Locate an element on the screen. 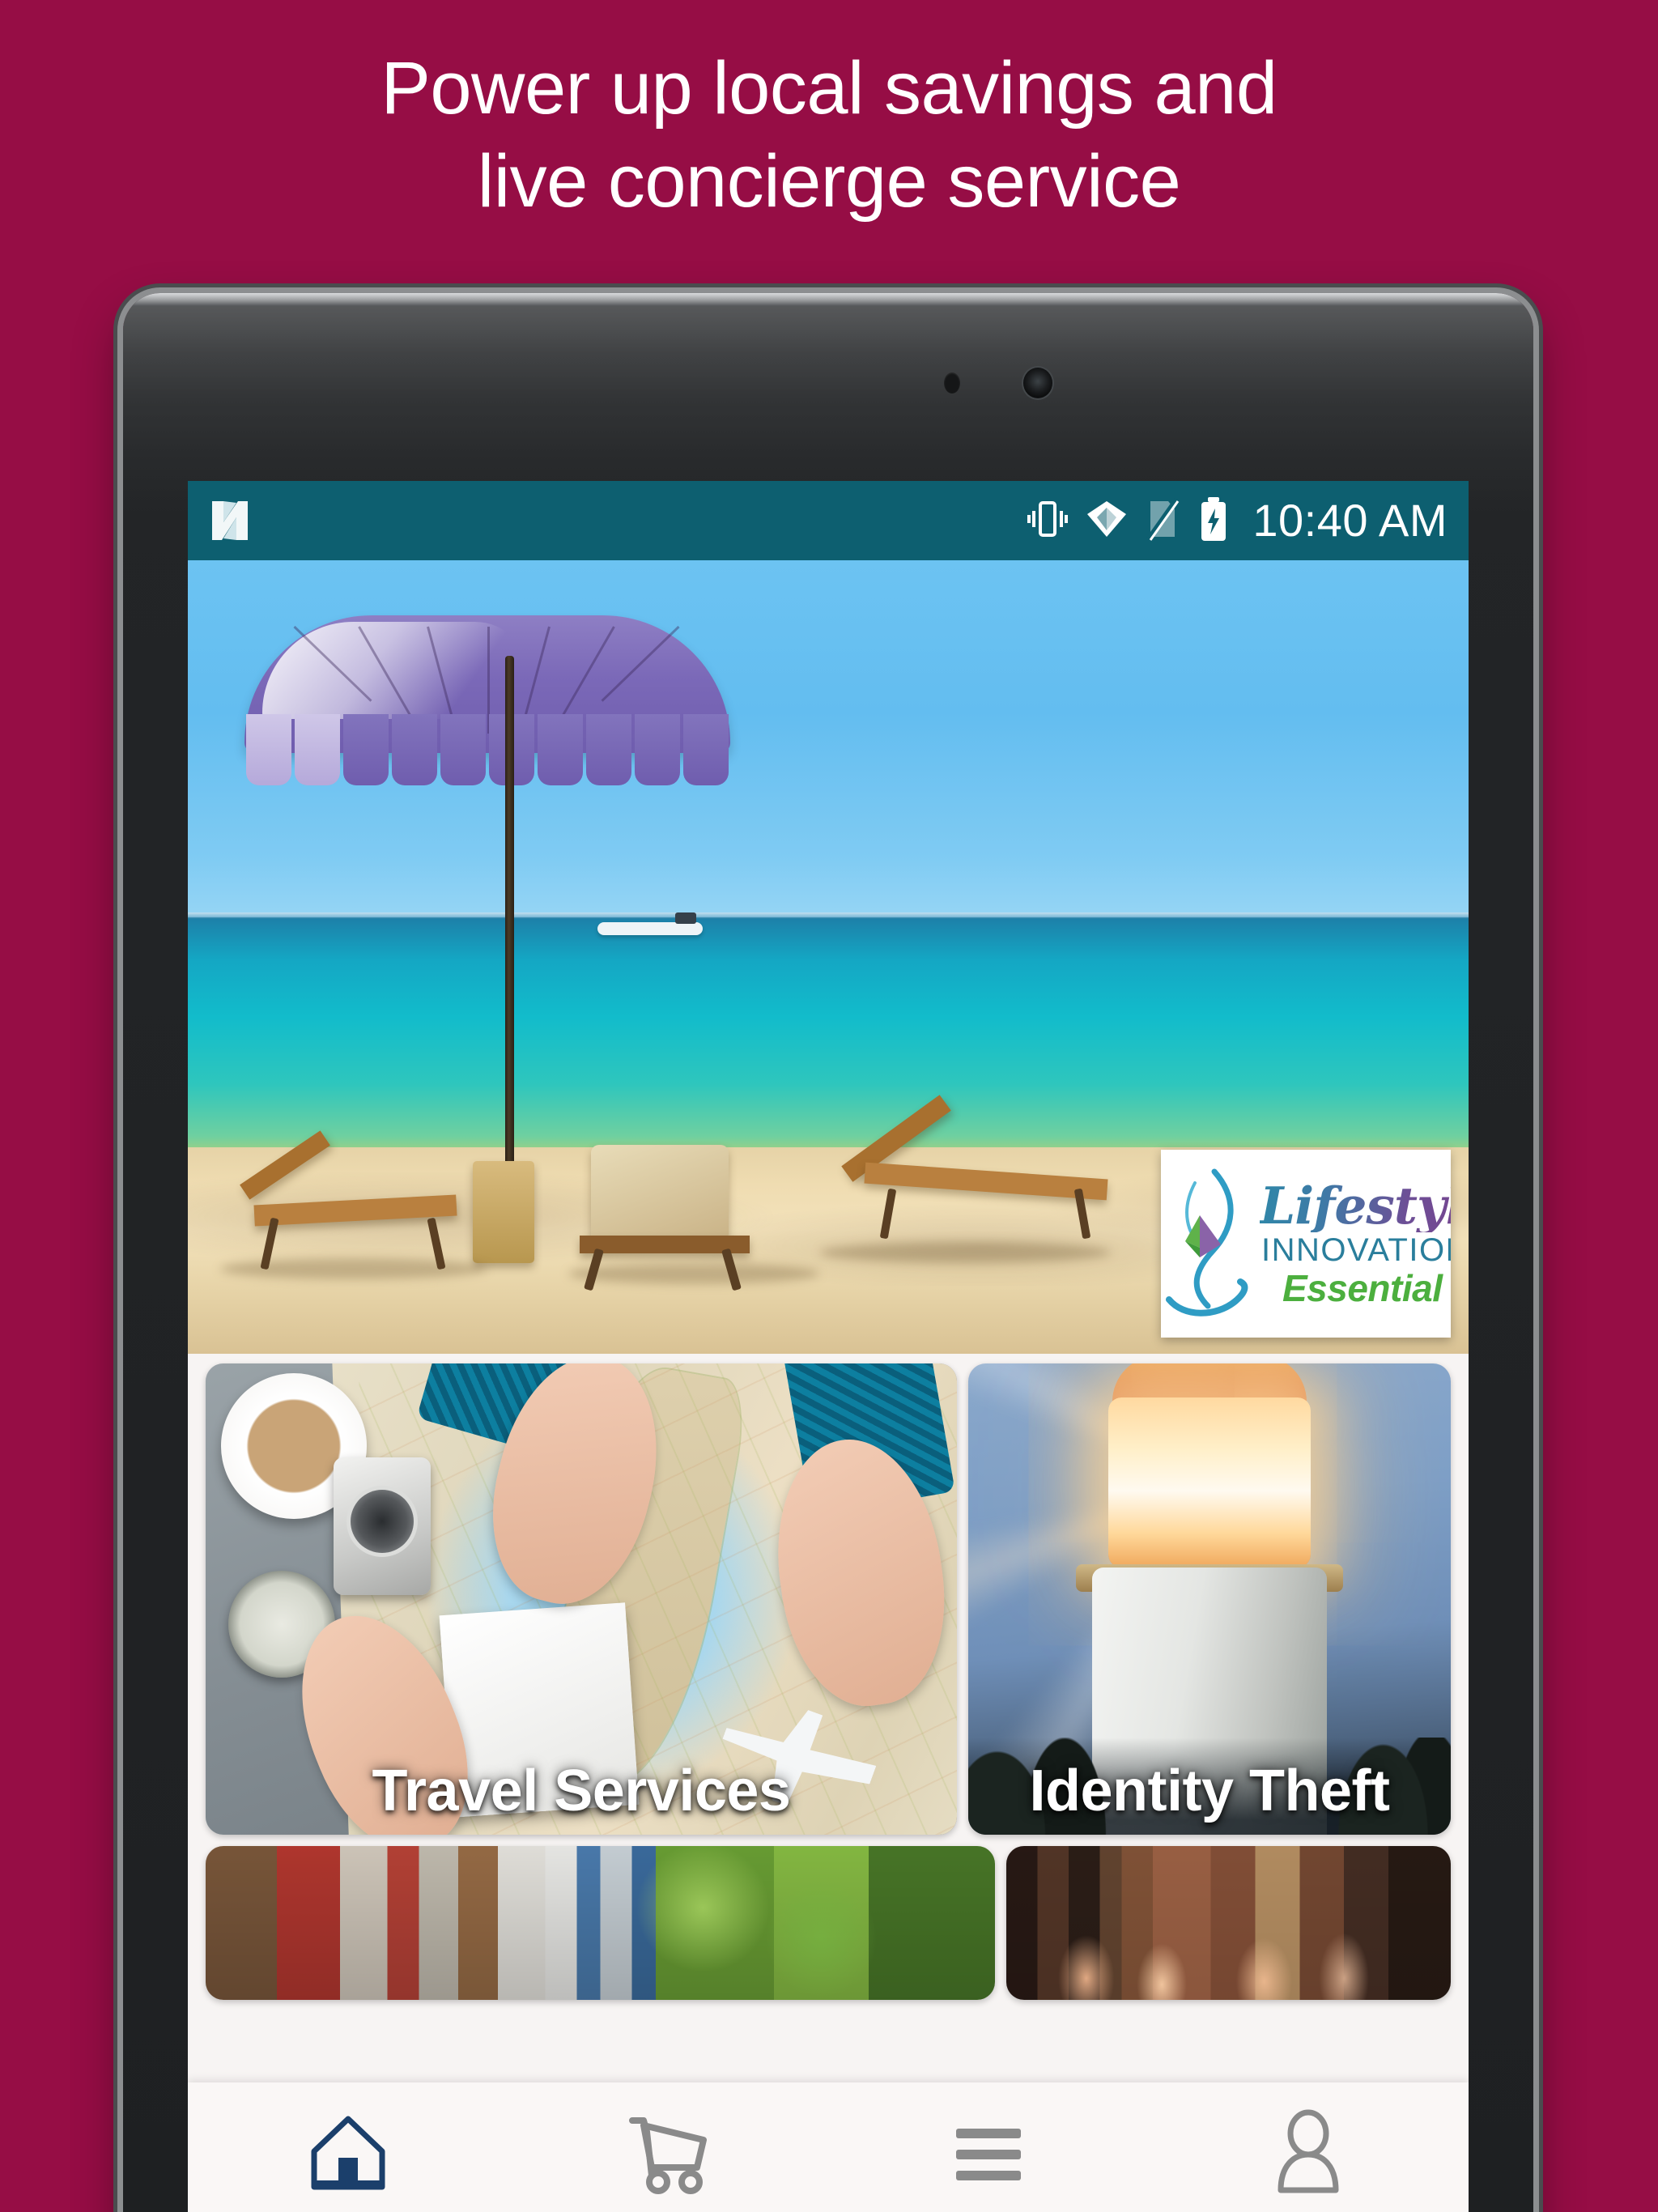 The width and height of the screenshot is (1658, 2212). nav-item-home: Home is located at coordinates (348, 2159).